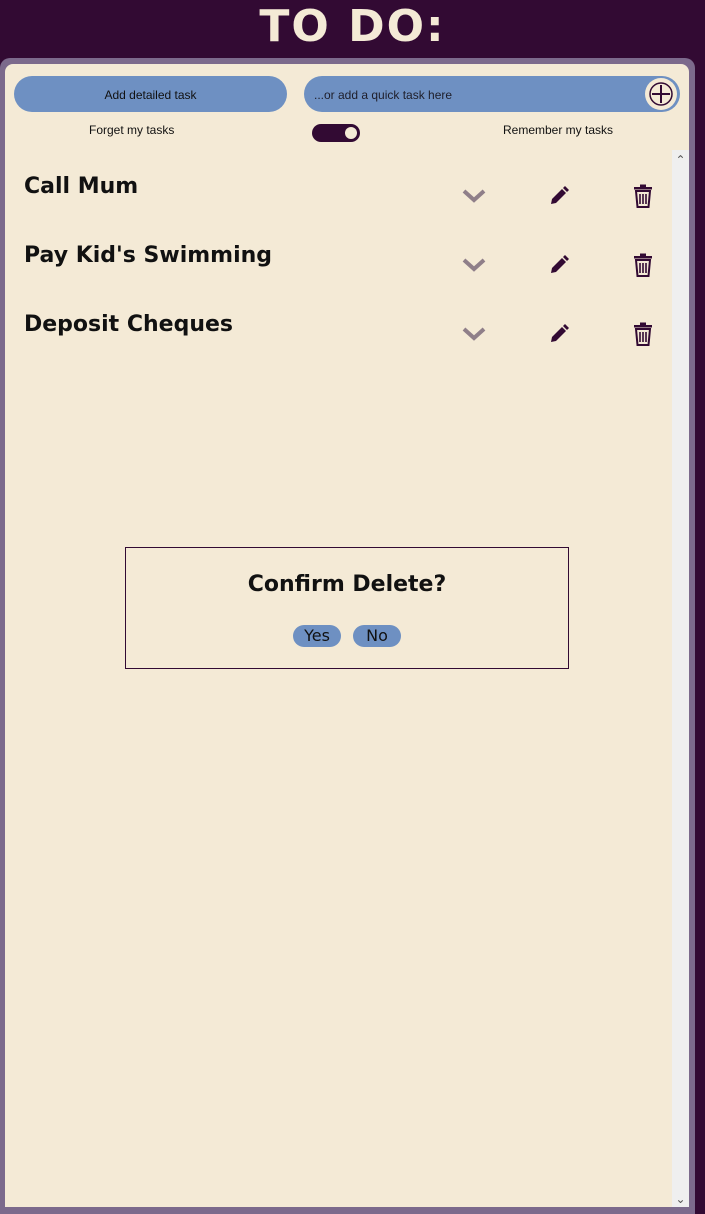 The width and height of the screenshot is (705, 1214). What do you see at coordinates (132, 130) in the screenshot?
I see `forget-tasks-label: Forget my tasks` at bounding box center [132, 130].